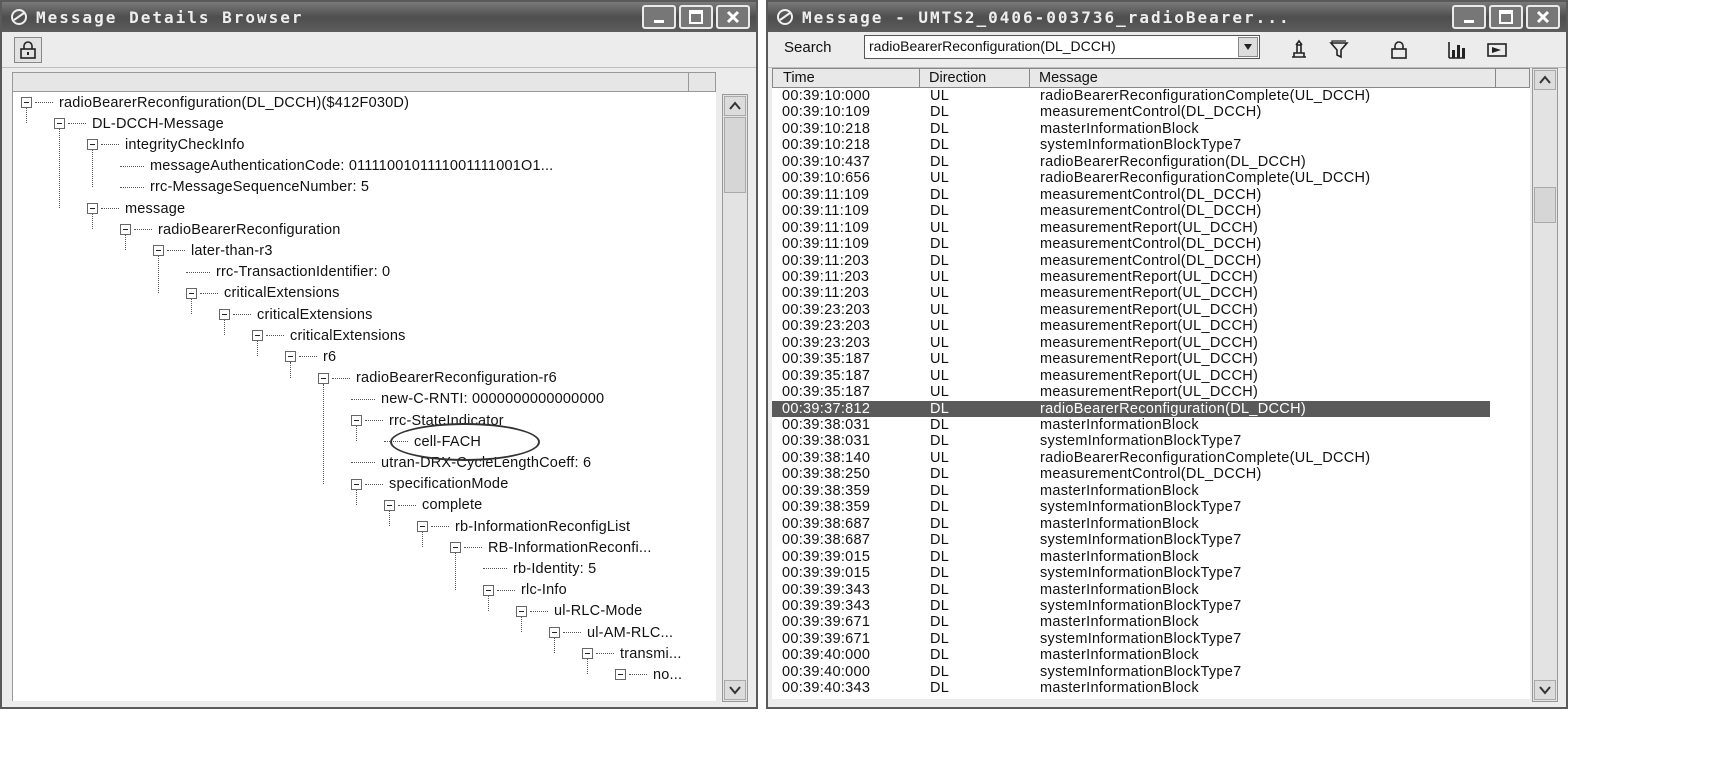  I want to click on scroll-thumb, so click(1545, 205).